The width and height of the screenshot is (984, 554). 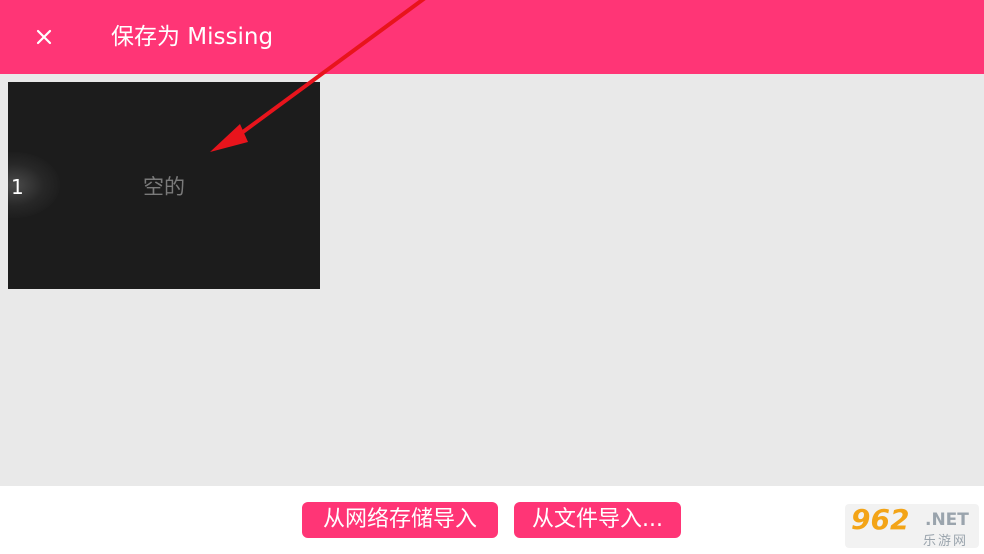 What do you see at coordinates (912, 526) in the screenshot?
I see `watermark-logo: 962 .NET 乐游网` at bounding box center [912, 526].